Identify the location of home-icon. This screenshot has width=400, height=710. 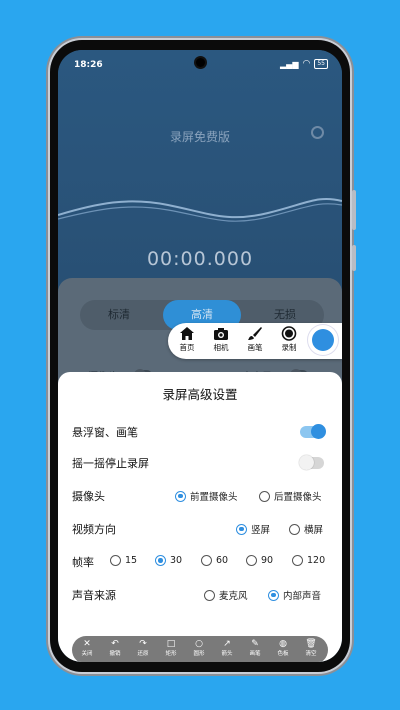
(187, 333).